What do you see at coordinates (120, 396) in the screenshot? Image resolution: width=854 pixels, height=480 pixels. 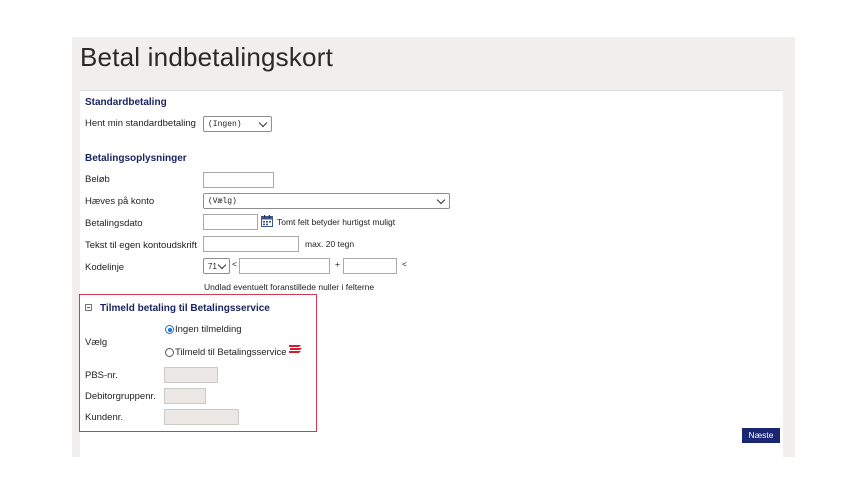 I see `debitor-label: Debitorgruppenr.` at bounding box center [120, 396].